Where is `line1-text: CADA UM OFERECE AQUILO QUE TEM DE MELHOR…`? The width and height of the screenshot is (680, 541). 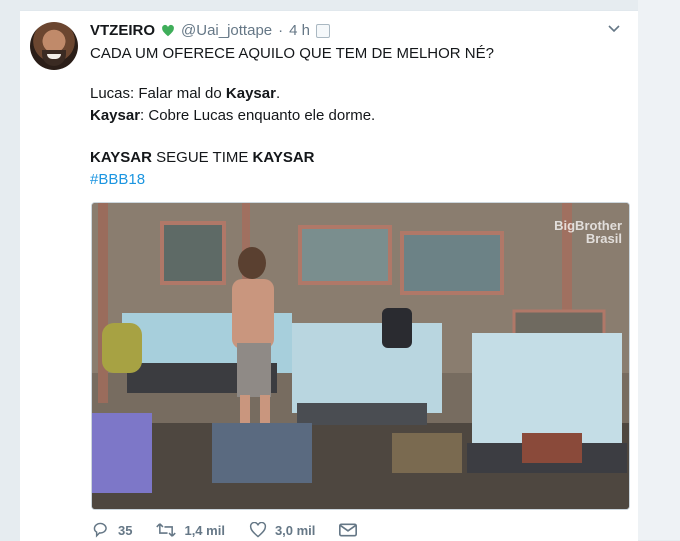
line1-text: CADA UM OFERECE AQUILO QUE TEM DE MELHOR… is located at coordinates (292, 53).